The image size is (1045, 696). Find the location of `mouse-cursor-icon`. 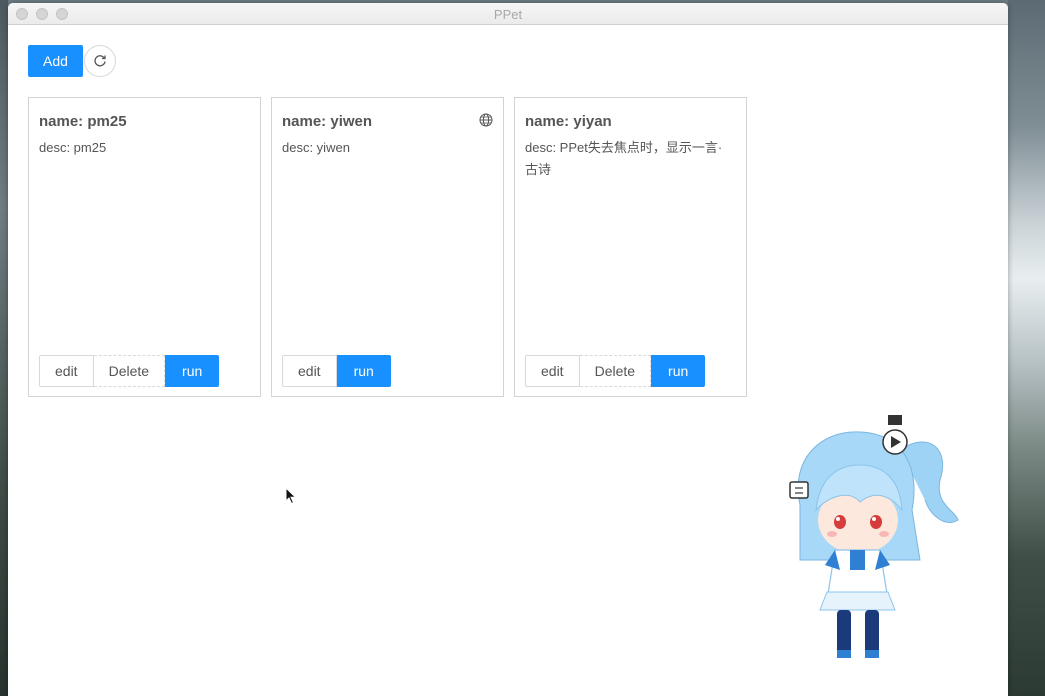

mouse-cursor-icon is located at coordinates (291, 496).